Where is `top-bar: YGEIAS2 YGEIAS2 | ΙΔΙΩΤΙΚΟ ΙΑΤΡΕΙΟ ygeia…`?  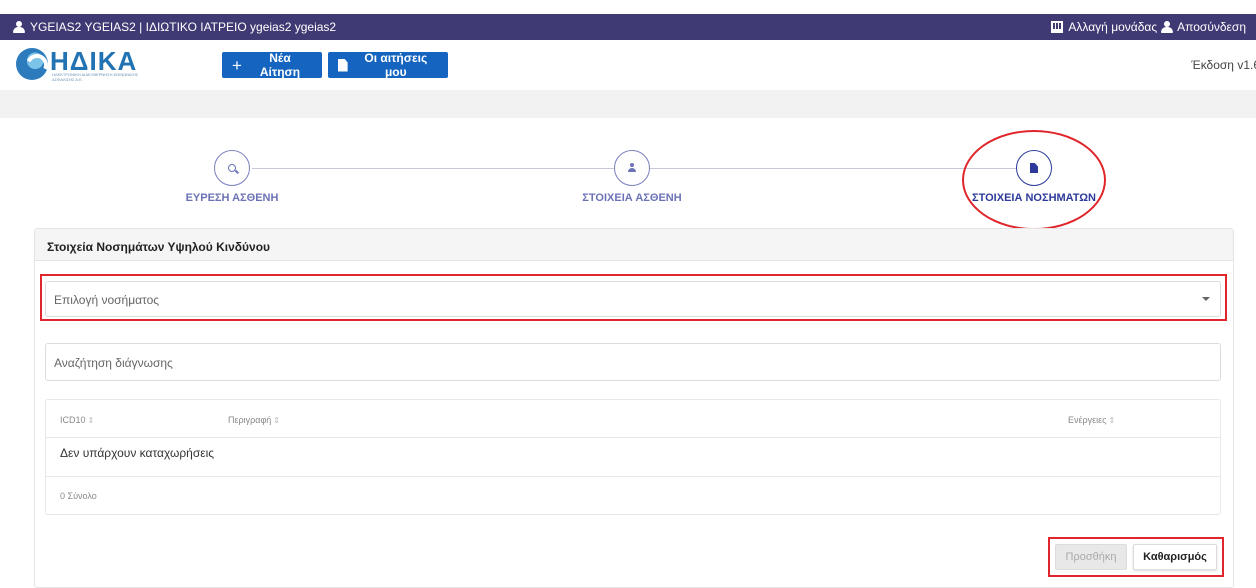
top-bar: YGEIAS2 YGEIAS2 | ΙΔΙΩΤΙΚΟ ΙΑΤΡΕΙΟ ygeia… is located at coordinates (628, 27).